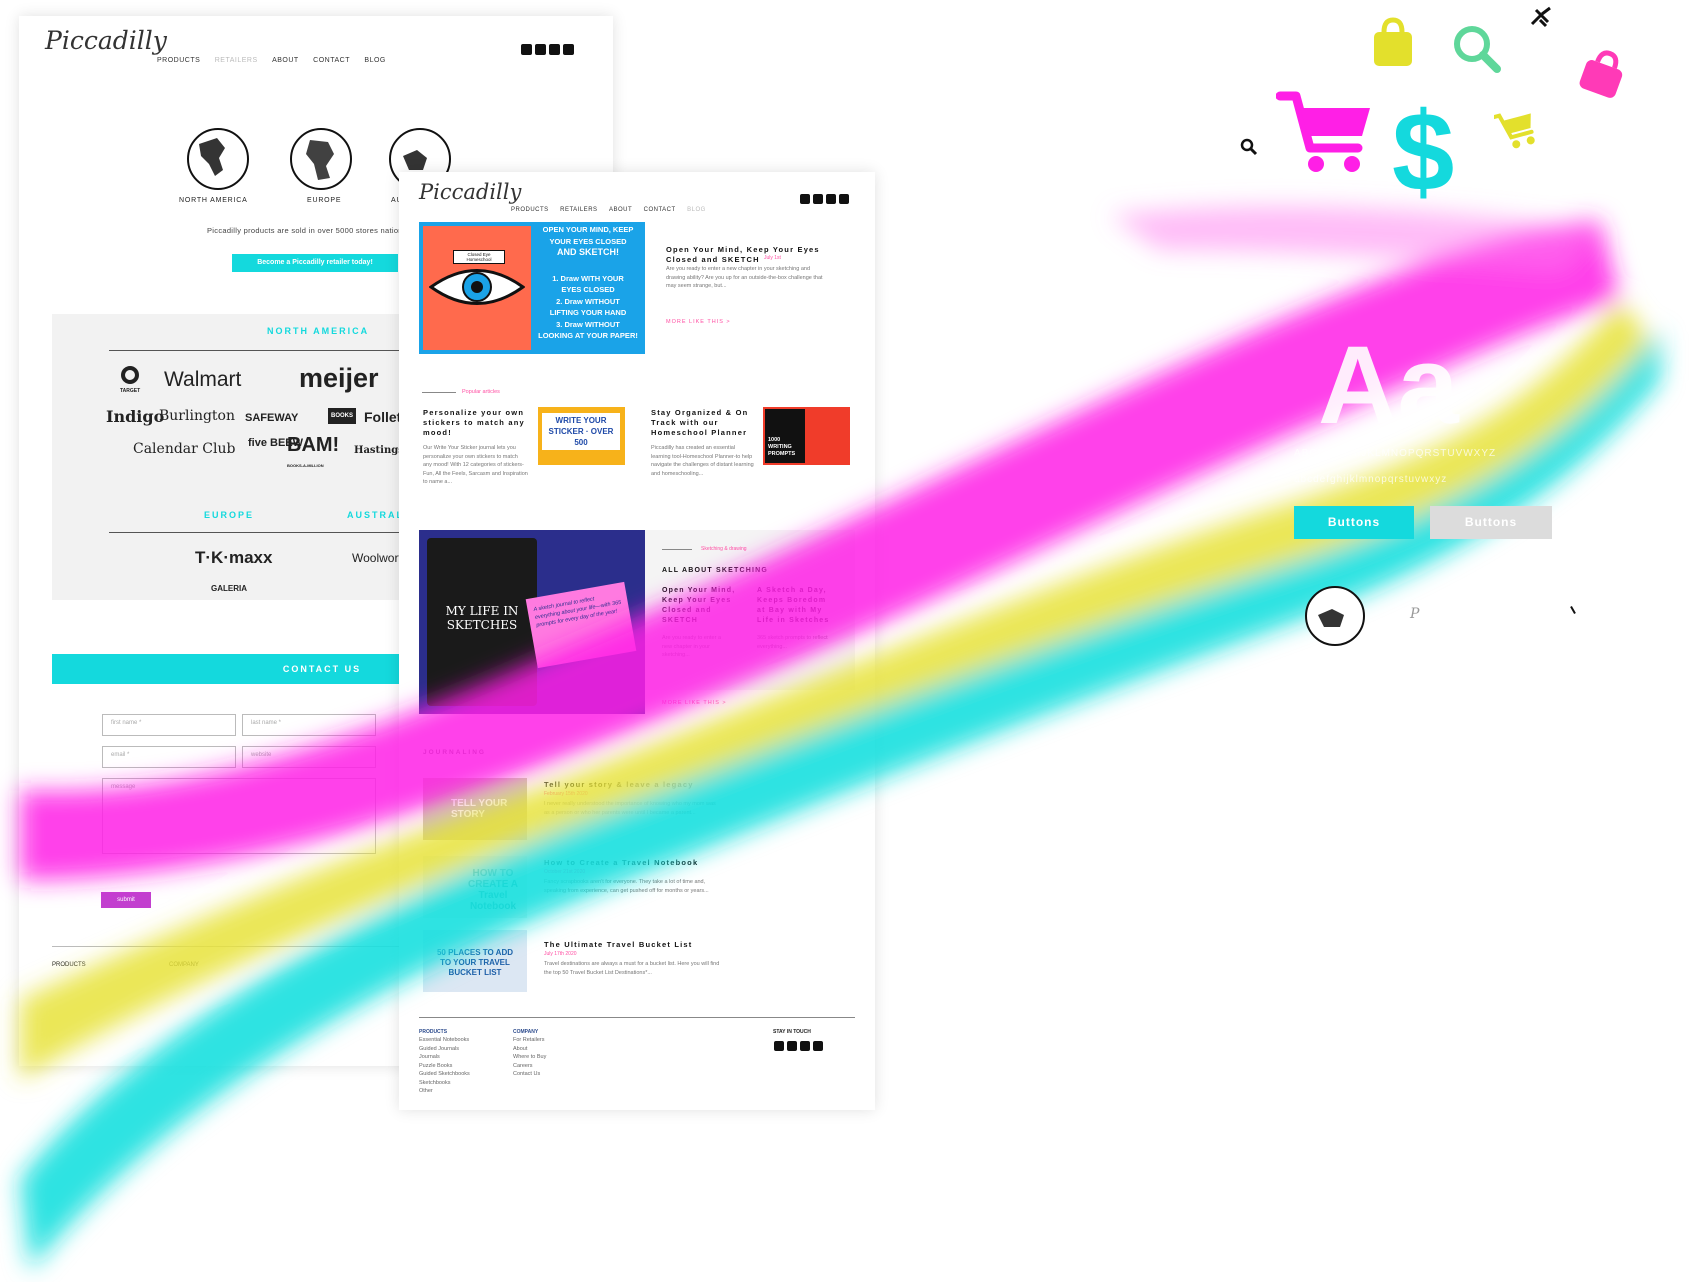  What do you see at coordinates (1491, 522) in the screenshot?
I see `secondary-button-sample: Buttons` at bounding box center [1491, 522].